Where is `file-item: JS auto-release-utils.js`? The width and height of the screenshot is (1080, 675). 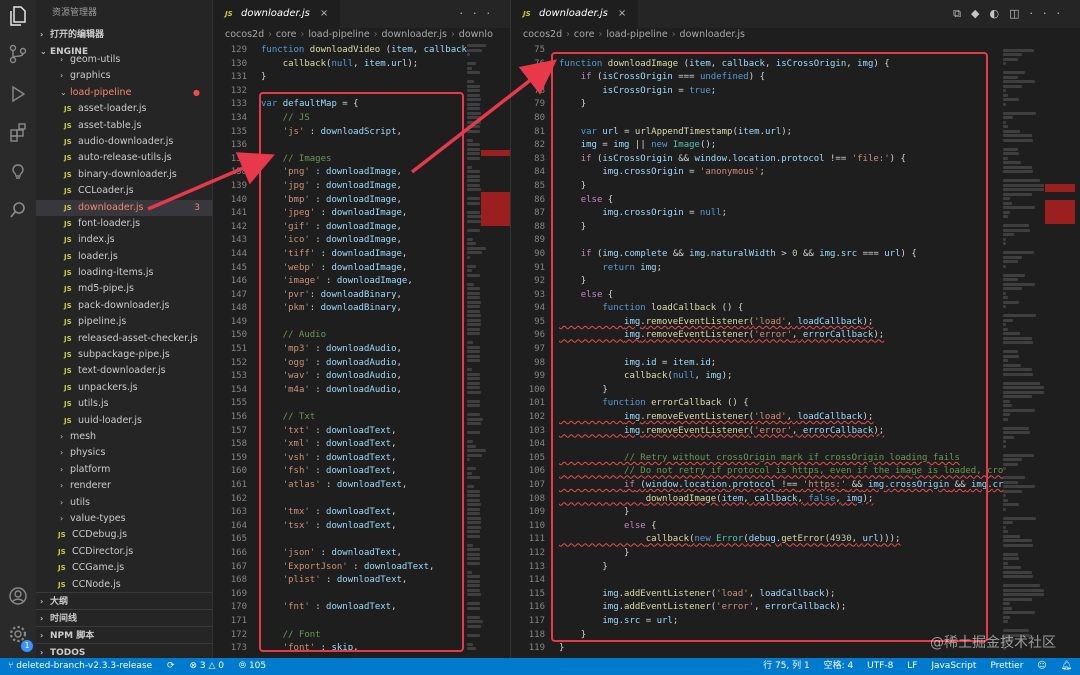
file-item: JS auto-release-utils.js is located at coordinates (124, 158).